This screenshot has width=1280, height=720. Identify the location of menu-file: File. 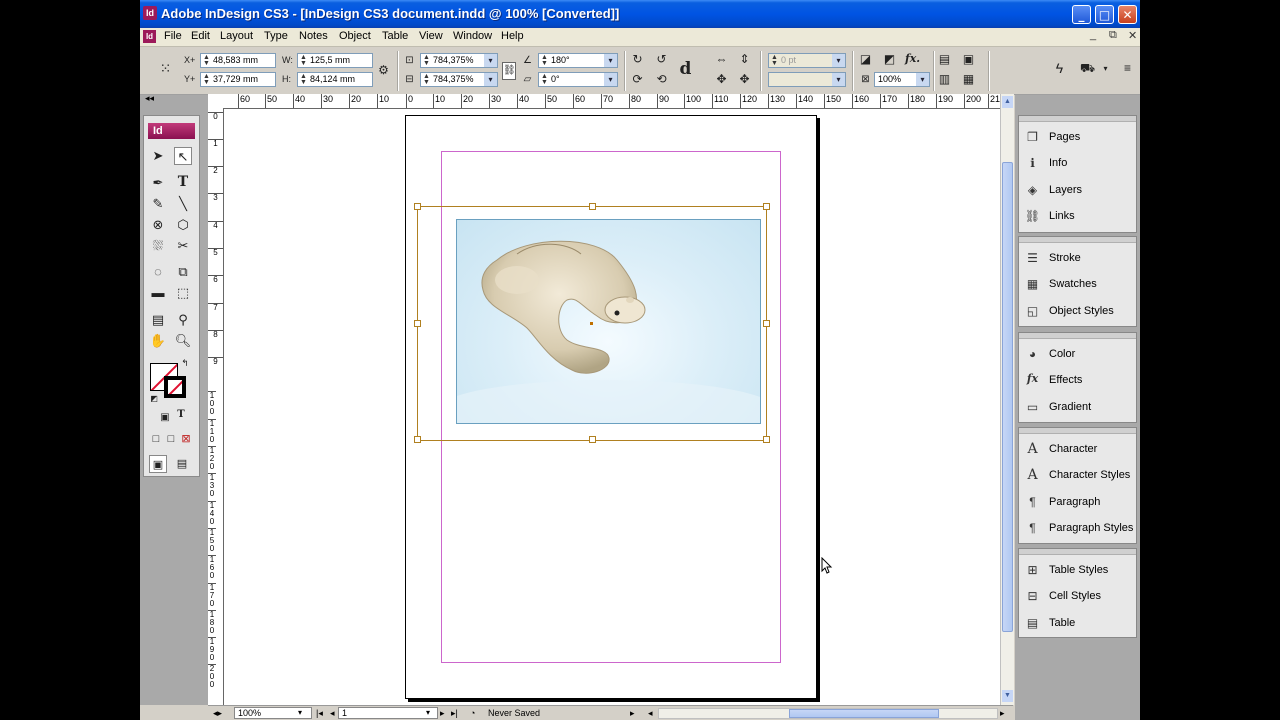
(173, 36).